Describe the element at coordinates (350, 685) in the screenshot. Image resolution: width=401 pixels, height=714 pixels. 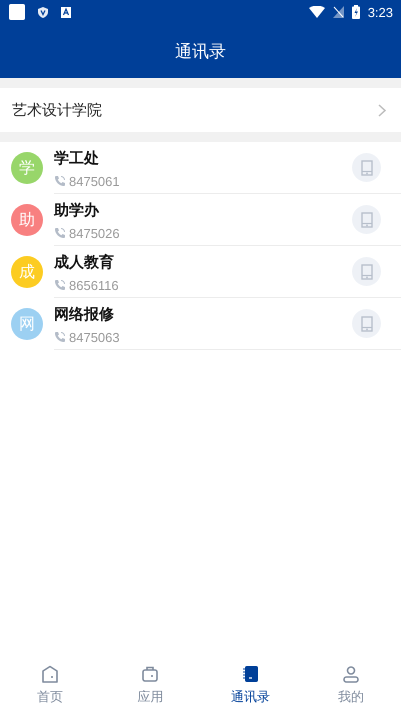
I see `tab: 我的` at that location.